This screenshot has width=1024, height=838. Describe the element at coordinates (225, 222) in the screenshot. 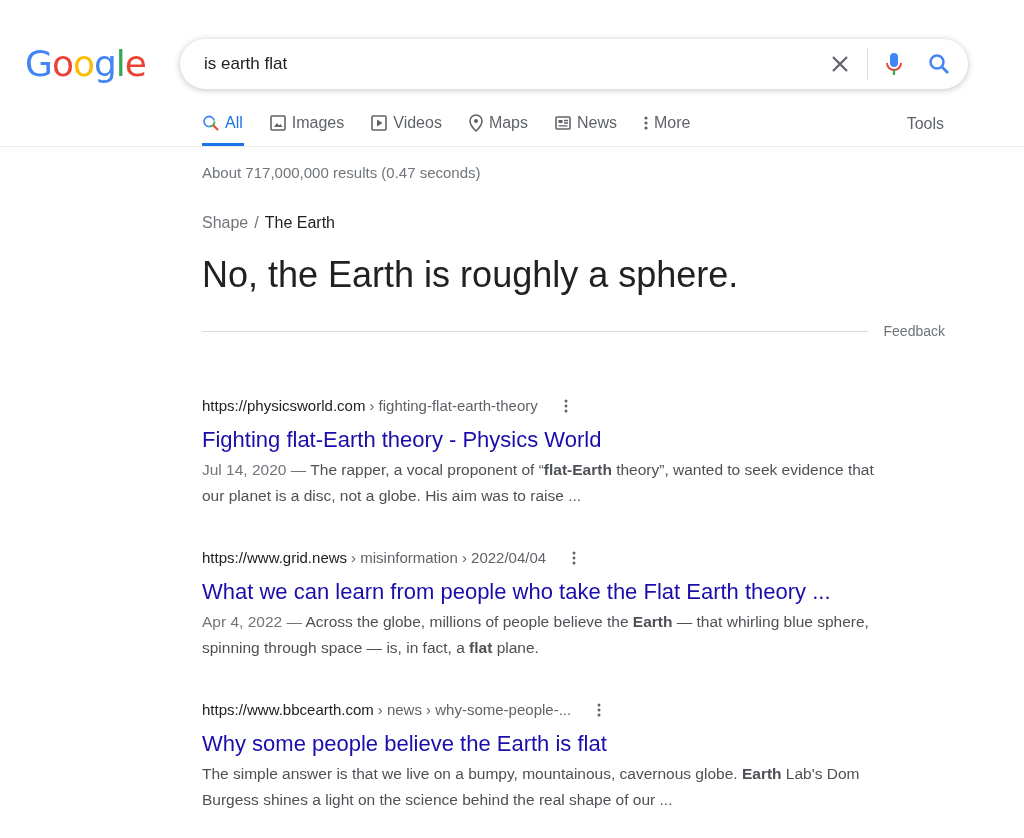

I see `breadcrumb-link: Shape` at that location.